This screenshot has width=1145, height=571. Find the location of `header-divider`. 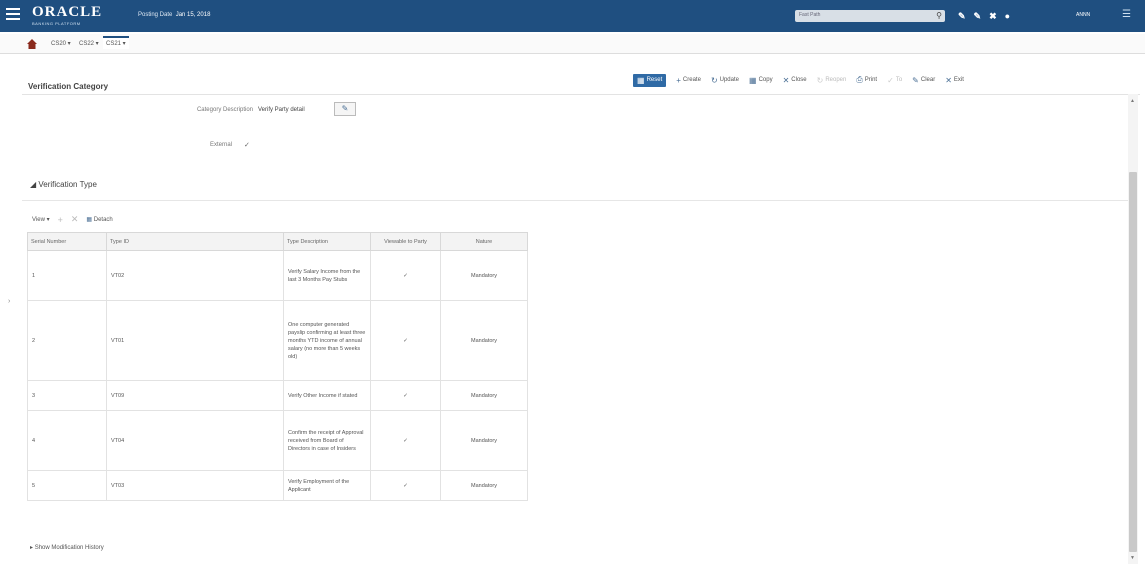

header-divider is located at coordinates (581, 94).